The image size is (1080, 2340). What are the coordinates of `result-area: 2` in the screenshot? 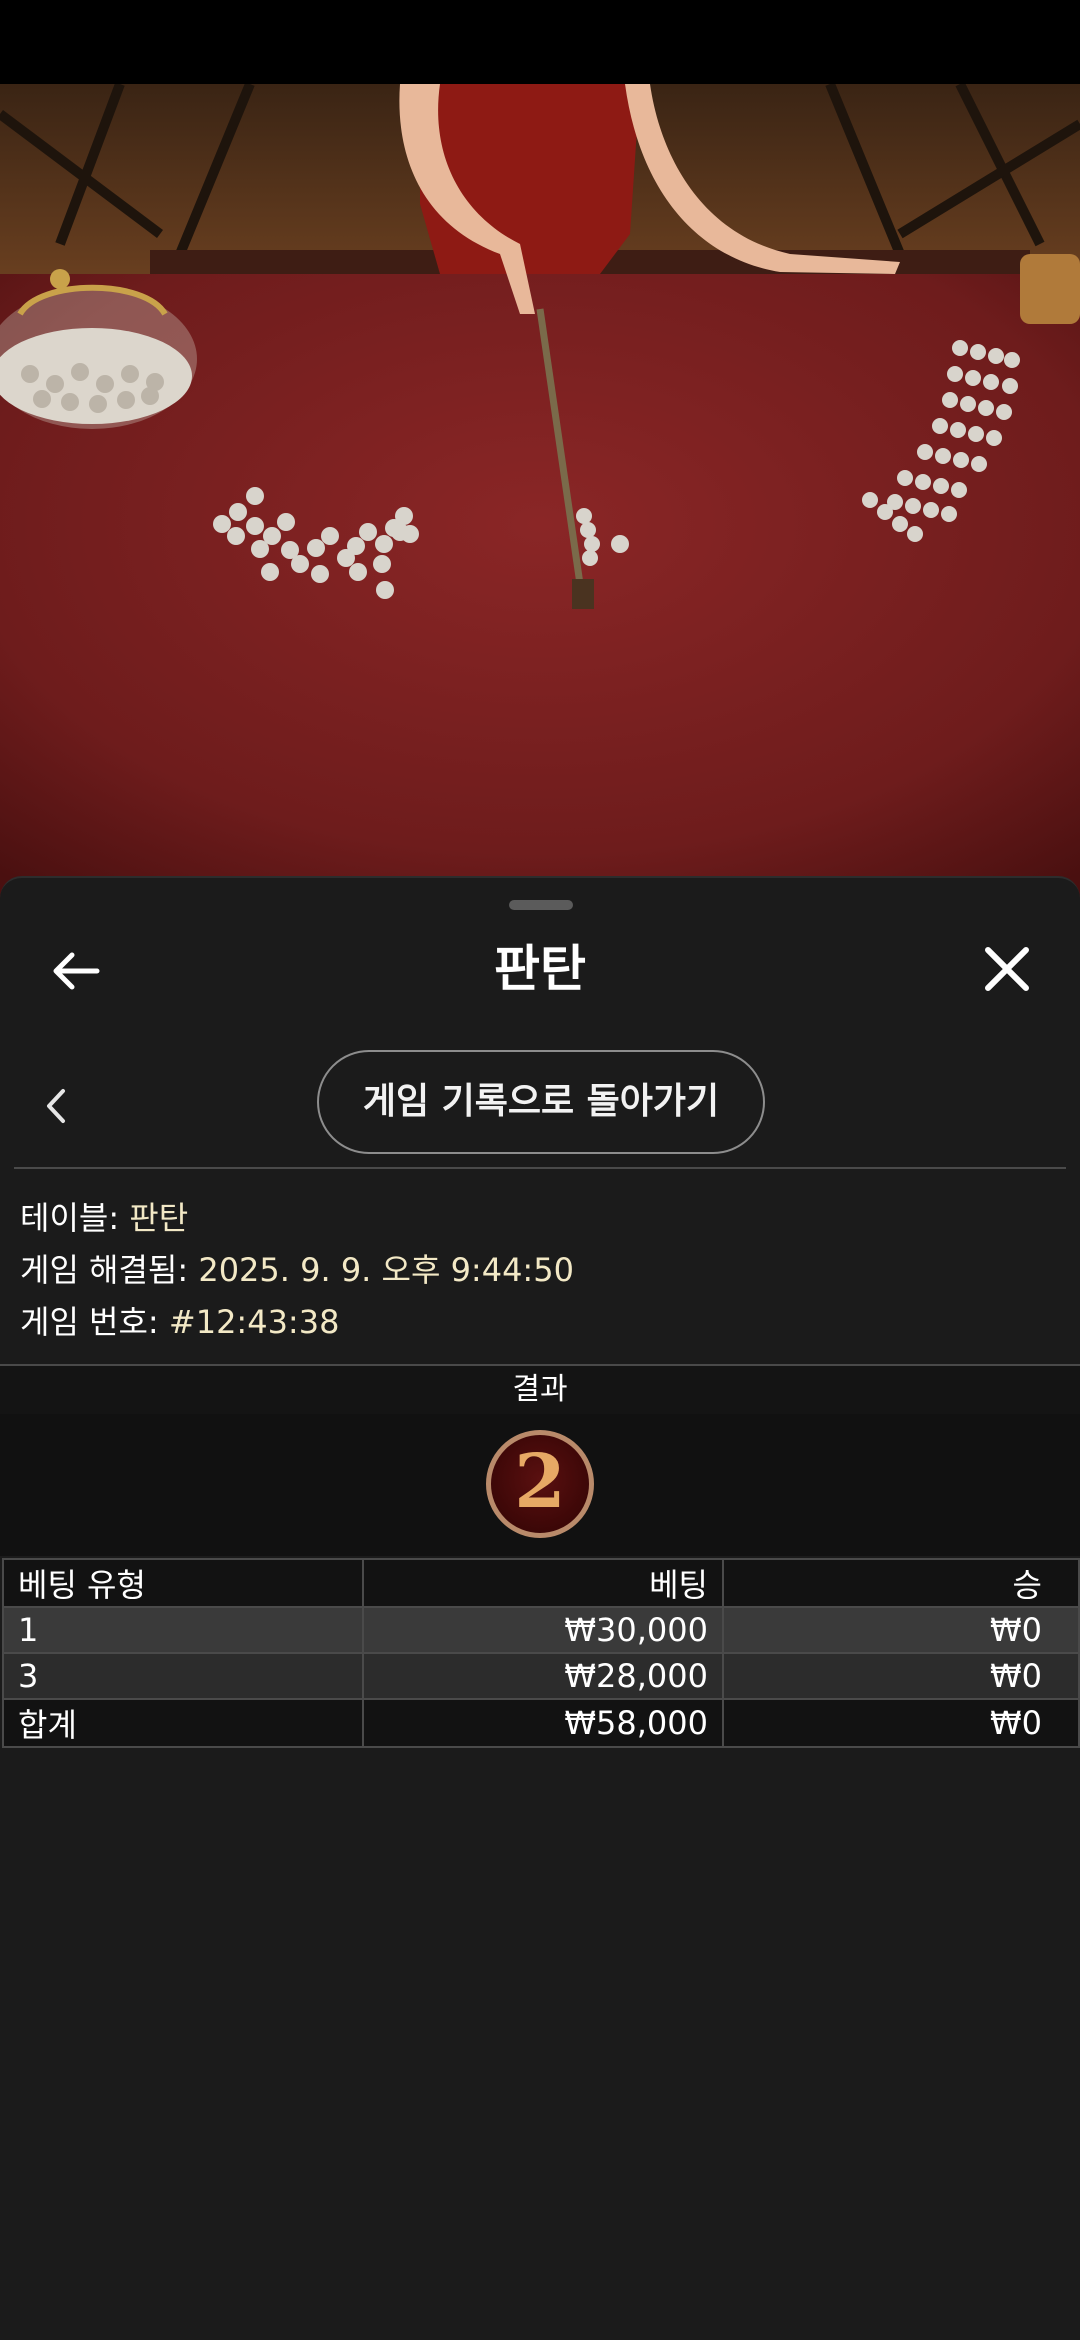 It's located at (540, 1485).